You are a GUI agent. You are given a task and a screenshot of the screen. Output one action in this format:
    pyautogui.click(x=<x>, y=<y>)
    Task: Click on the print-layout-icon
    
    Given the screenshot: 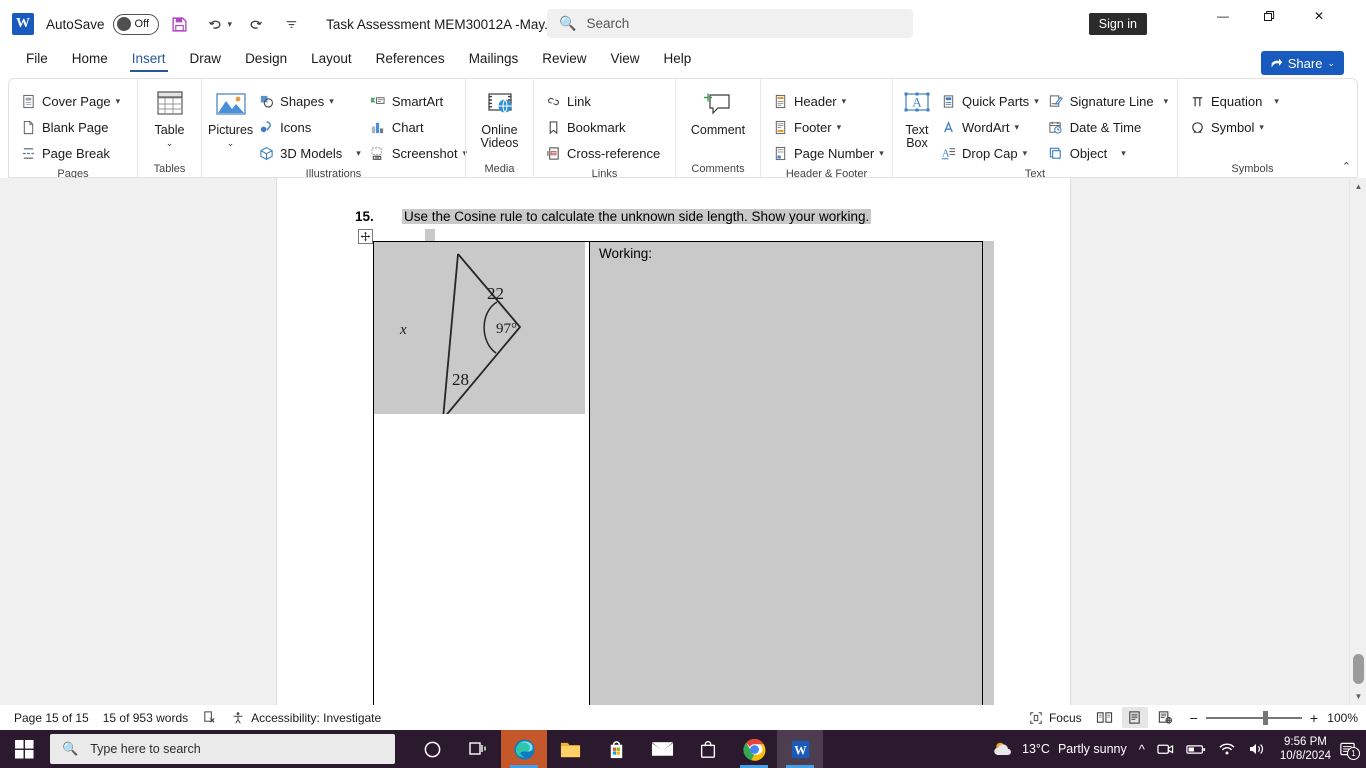 What is the action you would take?
    pyautogui.click(x=1134, y=717)
    